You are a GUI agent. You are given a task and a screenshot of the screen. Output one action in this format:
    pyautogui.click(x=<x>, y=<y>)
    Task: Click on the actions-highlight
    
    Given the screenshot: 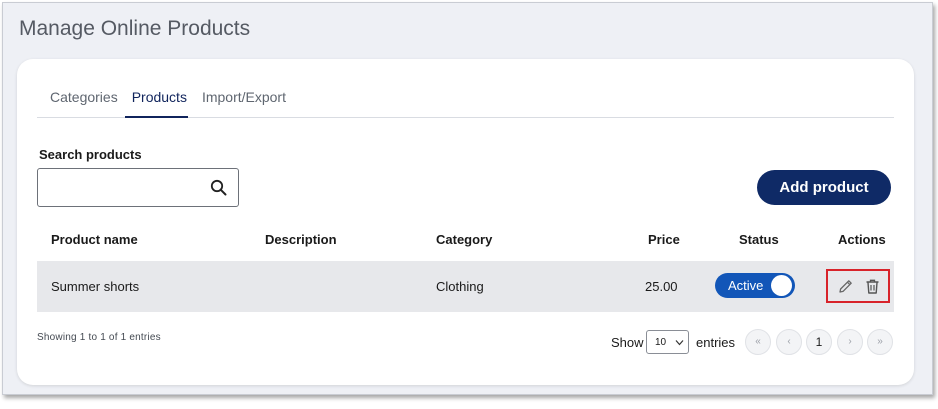 What is the action you would take?
    pyautogui.click(x=858, y=286)
    